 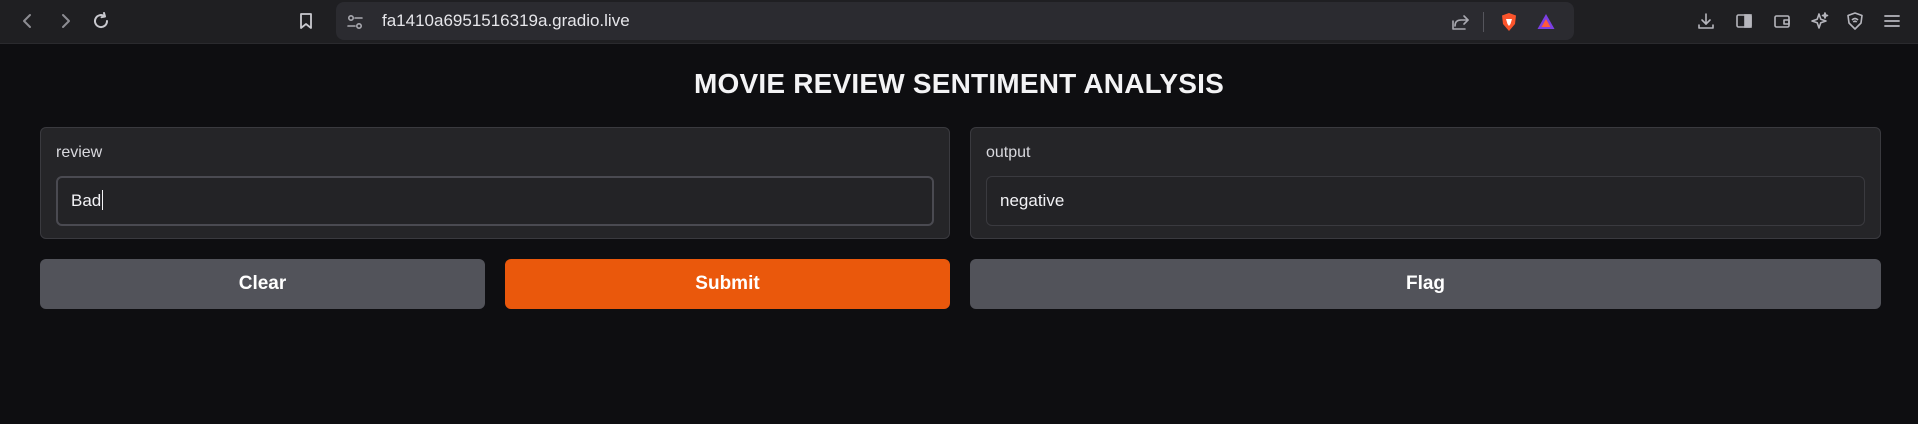 I want to click on review-text: Bad, so click(x=86, y=200).